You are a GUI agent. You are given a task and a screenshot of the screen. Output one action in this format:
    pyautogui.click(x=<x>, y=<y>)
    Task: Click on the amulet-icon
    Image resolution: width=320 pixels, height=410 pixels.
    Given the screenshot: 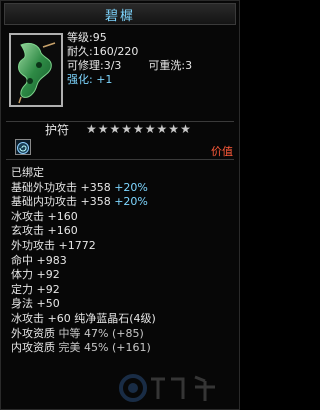 What is the action you would take?
    pyautogui.click(x=23, y=147)
    